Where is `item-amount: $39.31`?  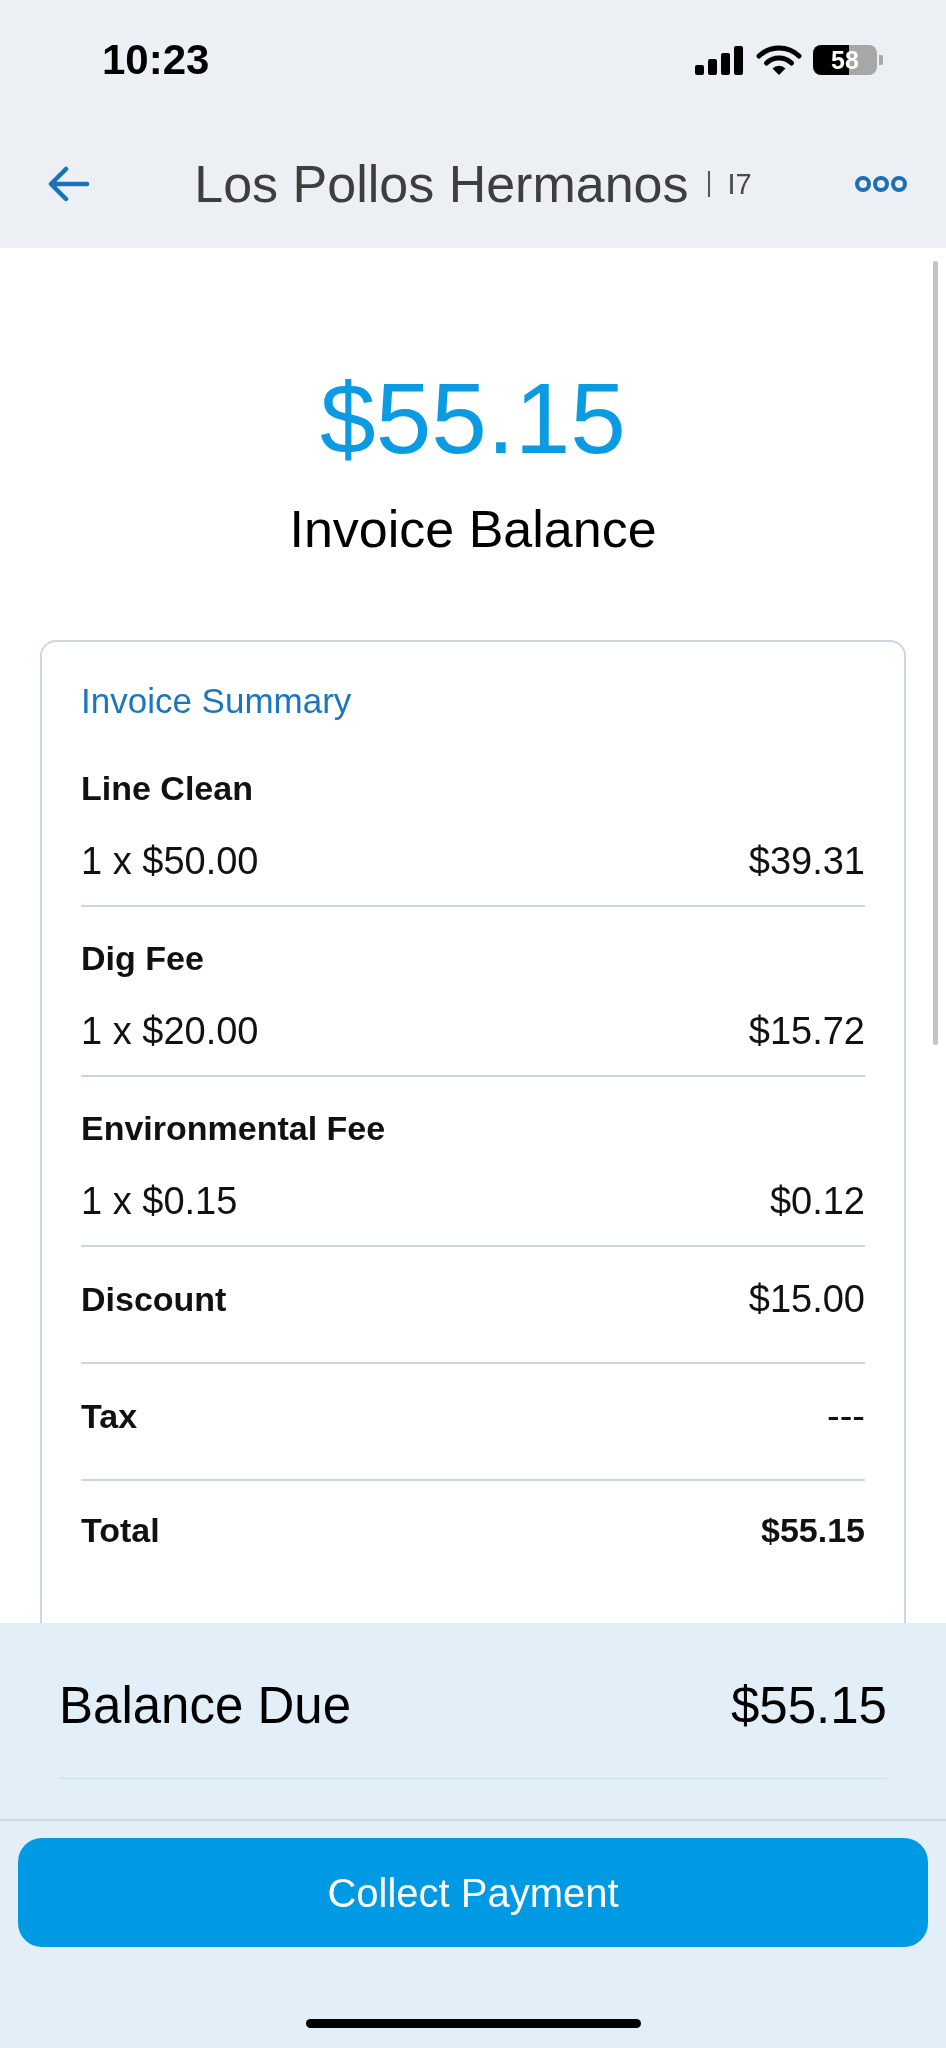 item-amount: $39.31 is located at coordinates (806, 861).